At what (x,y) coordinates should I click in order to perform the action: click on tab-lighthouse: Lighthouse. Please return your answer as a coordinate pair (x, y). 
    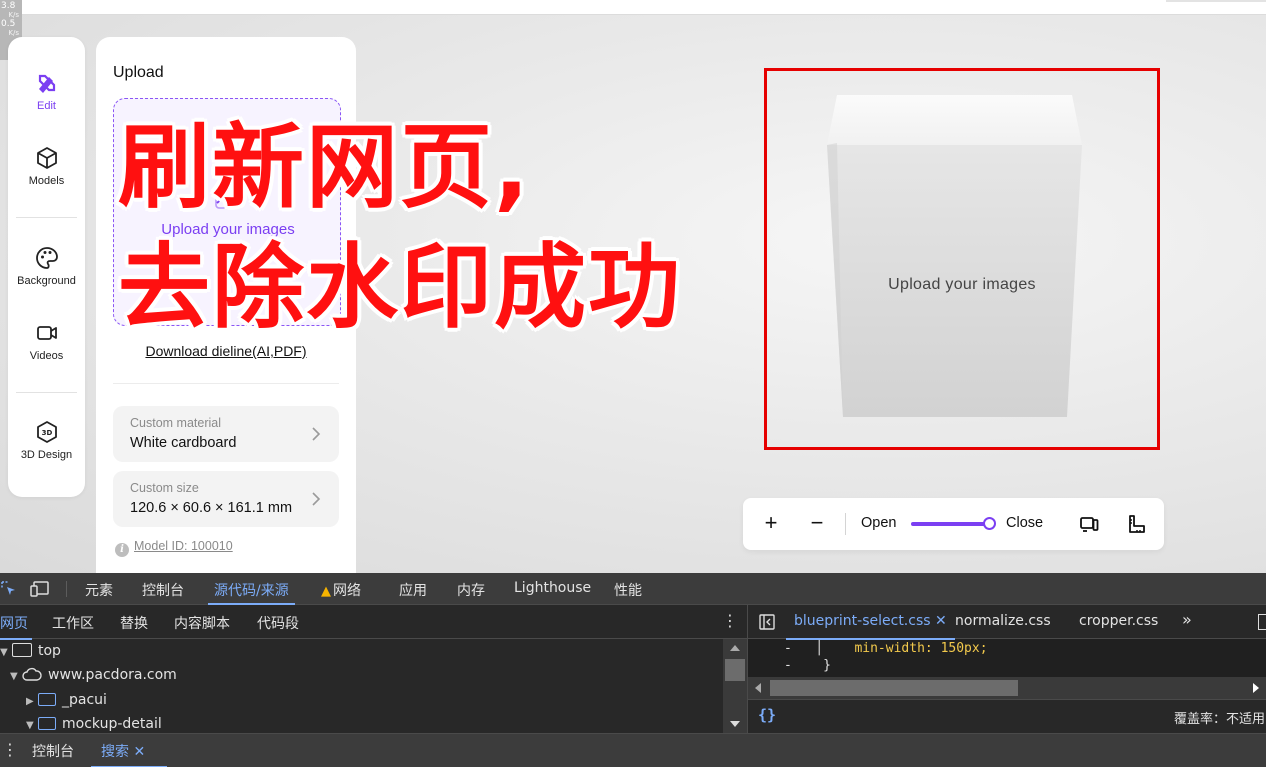
    Looking at the image, I should click on (552, 588).